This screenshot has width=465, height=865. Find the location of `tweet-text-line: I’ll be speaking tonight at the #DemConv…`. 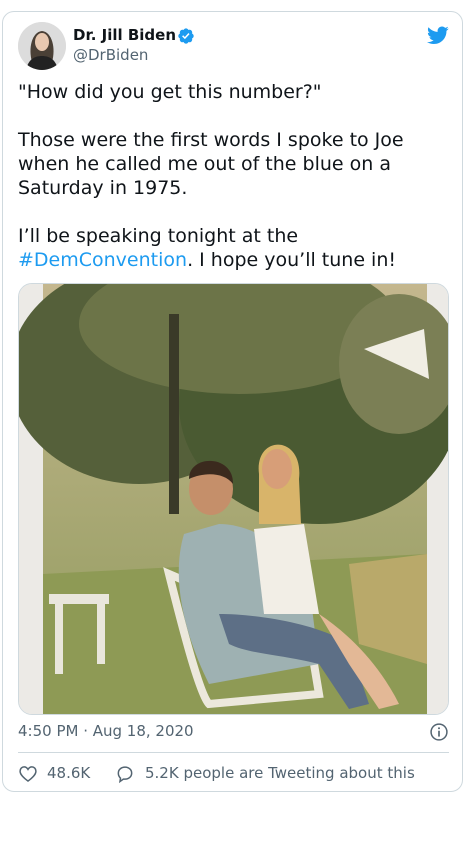

tweet-text-line: I’ll be speaking tonight at the #DemConv… is located at coordinates (233, 248).